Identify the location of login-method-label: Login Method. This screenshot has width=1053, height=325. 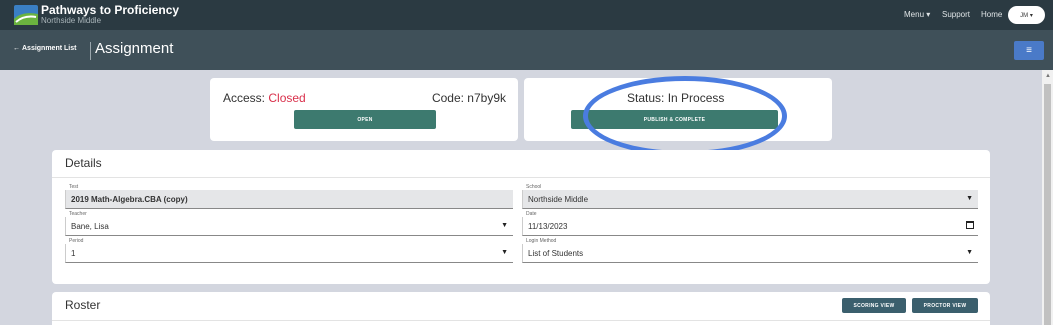
(541, 241).